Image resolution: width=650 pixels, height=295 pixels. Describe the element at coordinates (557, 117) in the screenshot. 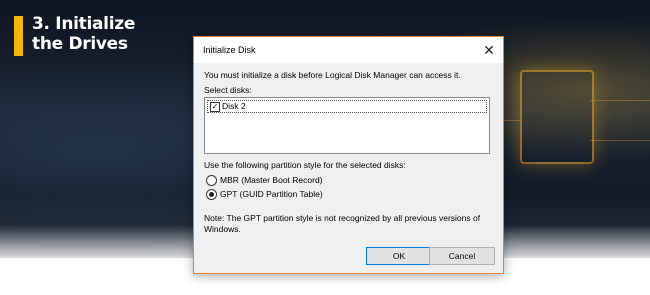

I see `circuit-chip-graphic` at that location.